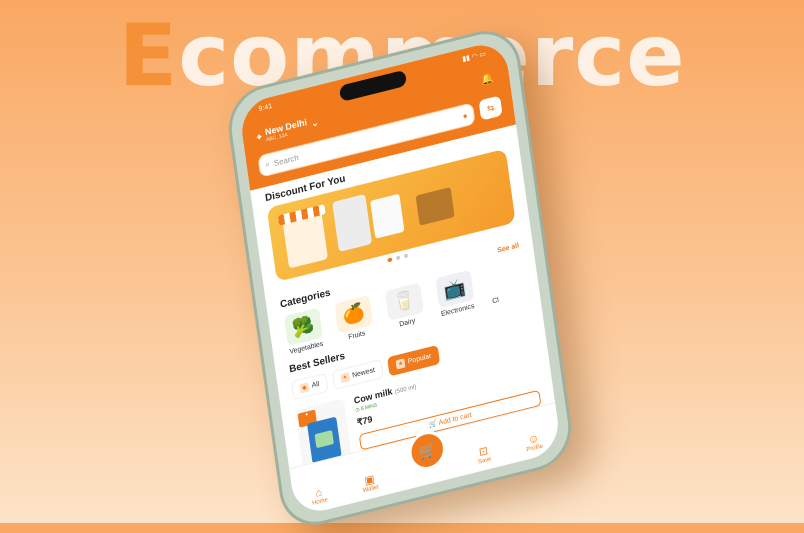 The width and height of the screenshot is (804, 533). Describe the element at coordinates (389, 260) in the screenshot. I see `carousel-dot-active` at that location.